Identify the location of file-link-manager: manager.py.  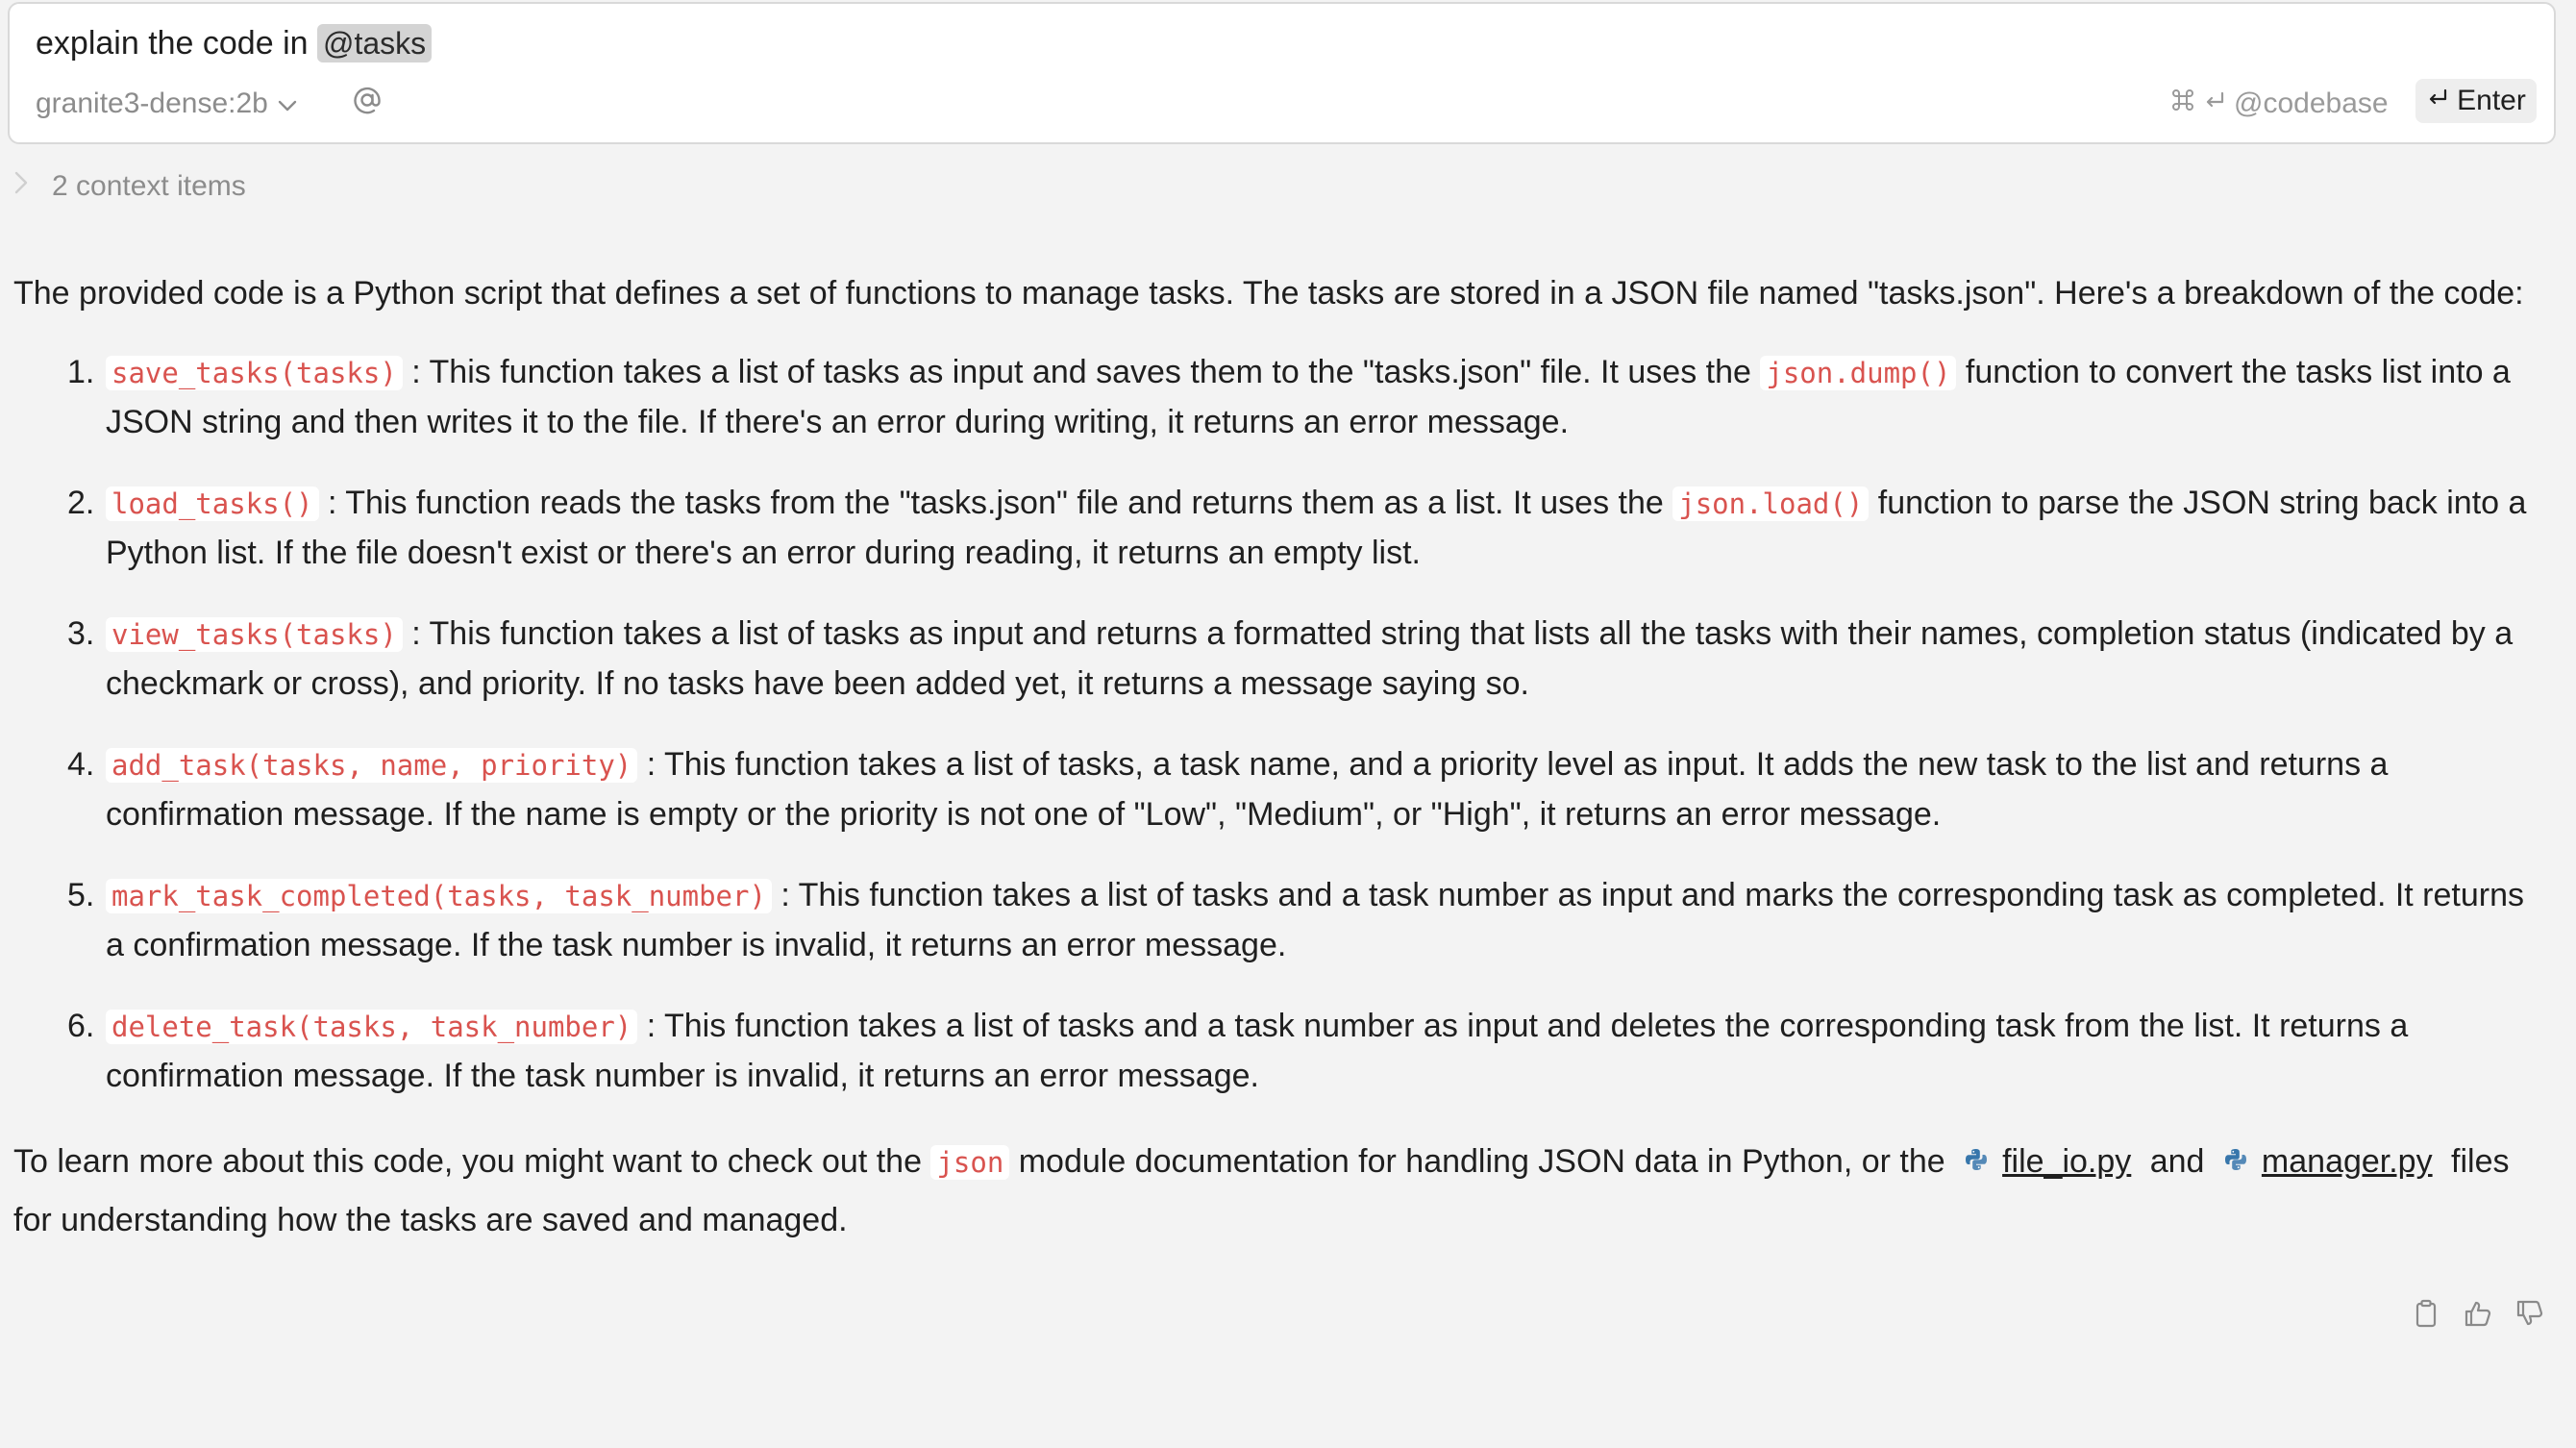
(2328, 1162).